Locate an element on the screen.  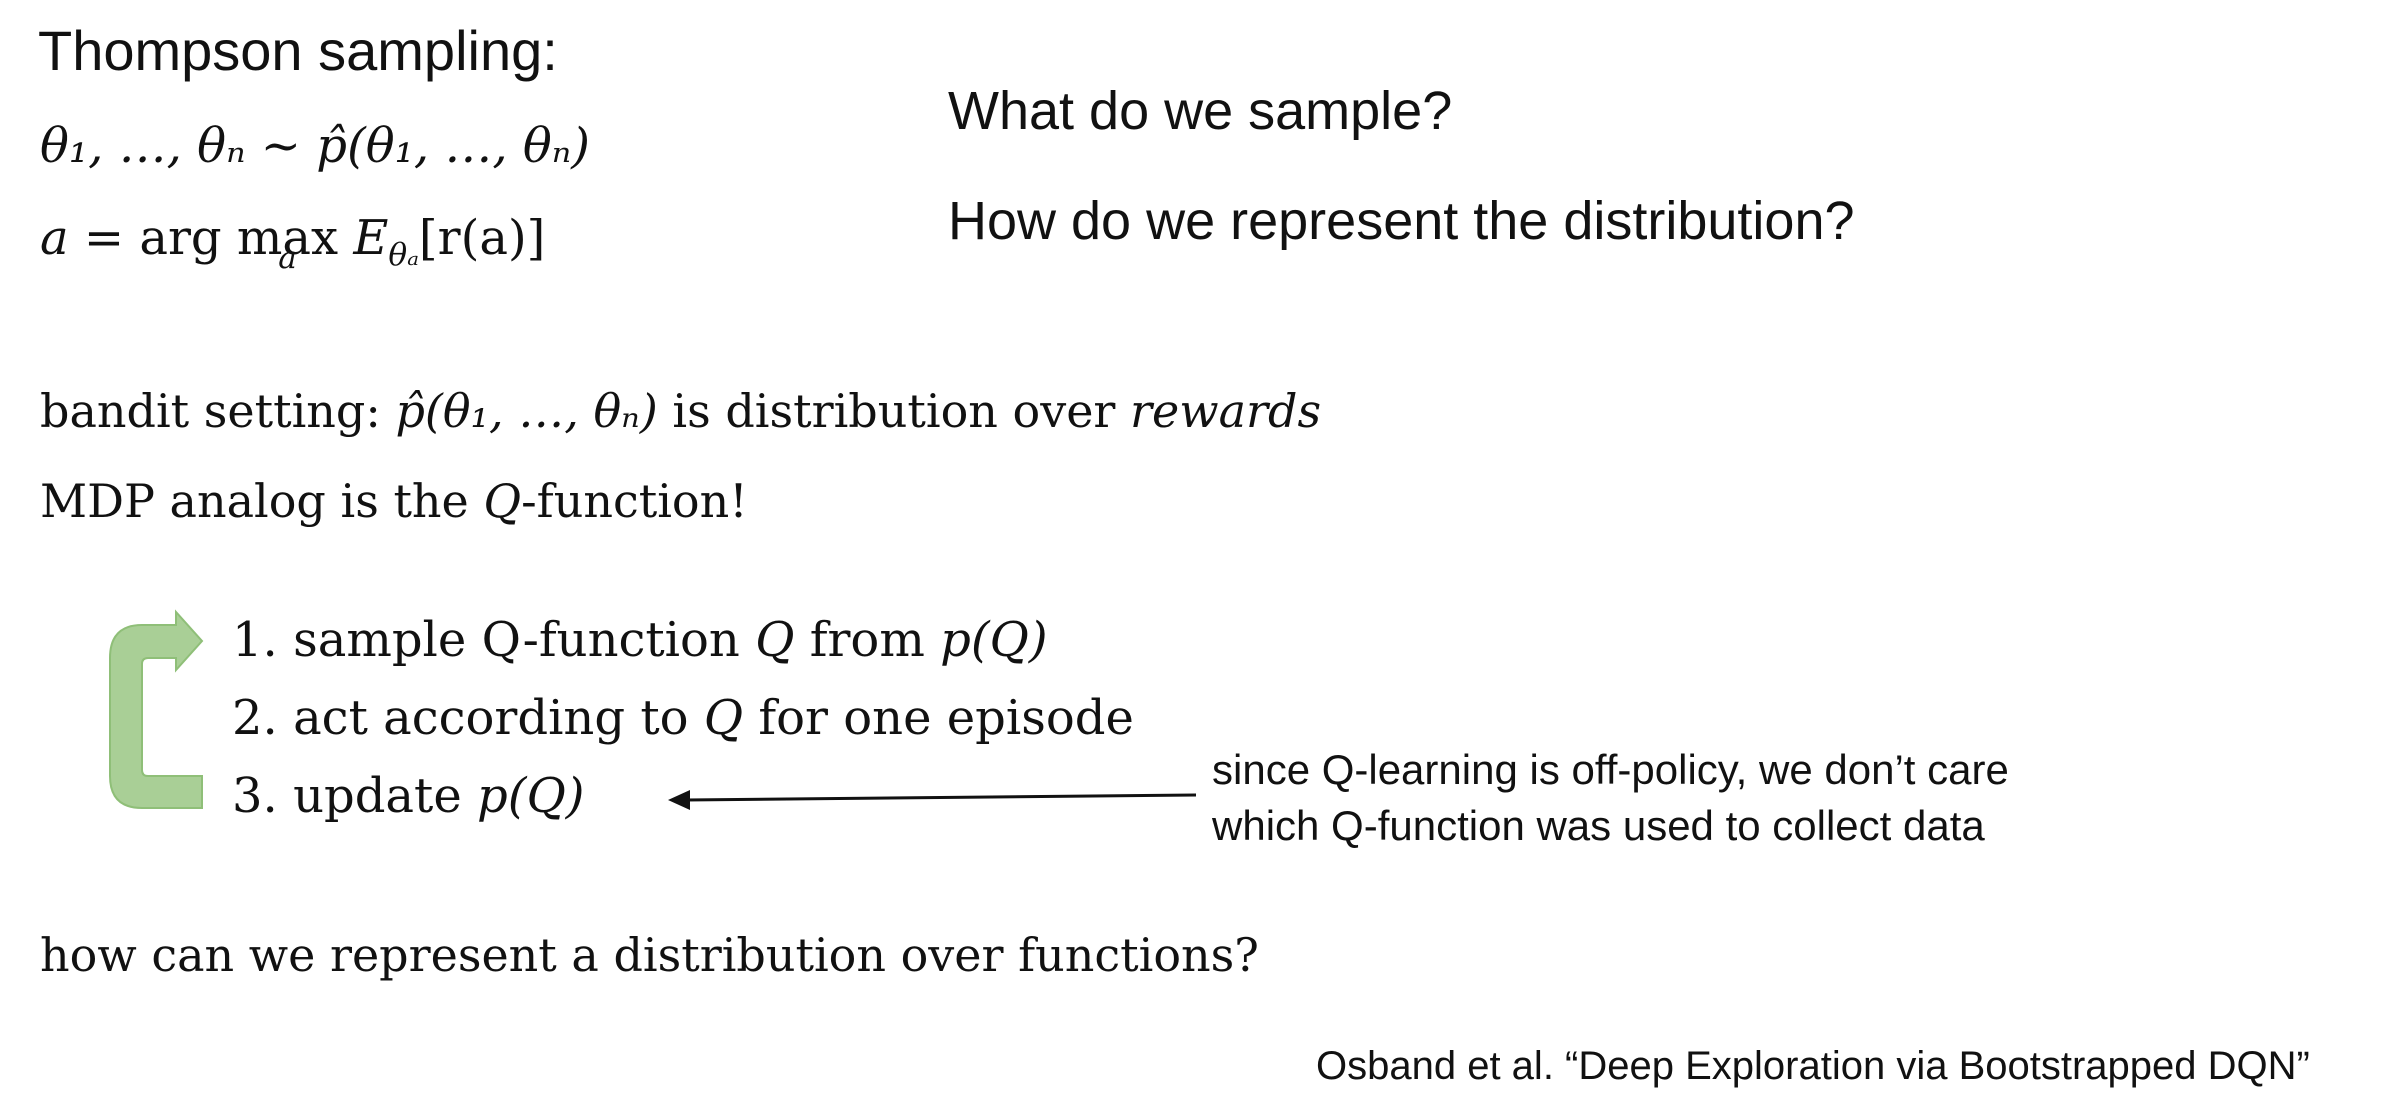
pointer-arrow-line is located at coordinates (941, 797).